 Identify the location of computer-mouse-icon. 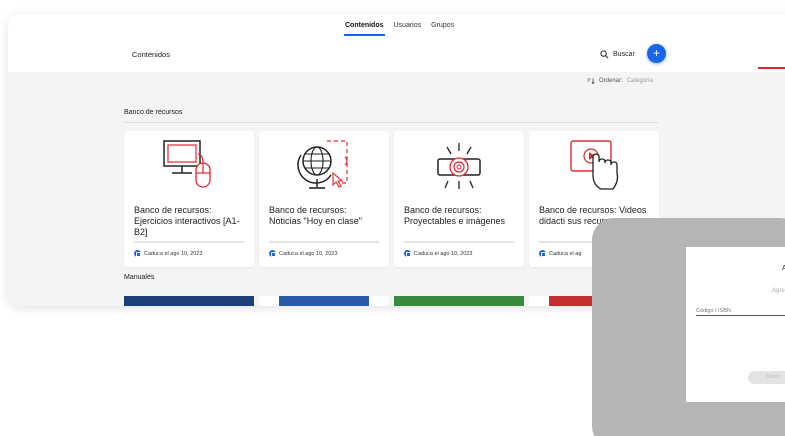
(189, 166).